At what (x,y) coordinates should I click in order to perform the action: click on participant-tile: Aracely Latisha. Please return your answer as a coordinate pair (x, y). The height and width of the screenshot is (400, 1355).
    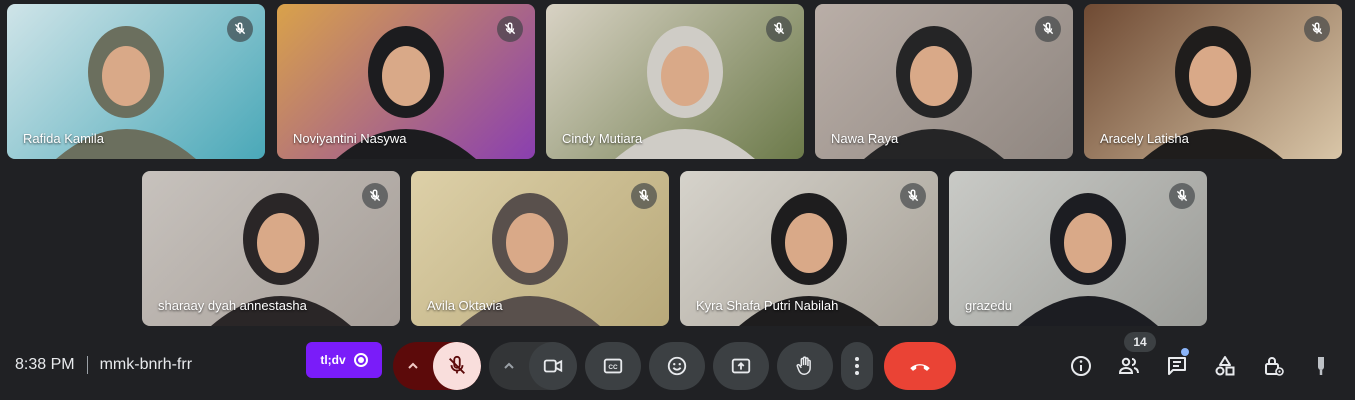
    Looking at the image, I should click on (1213, 81).